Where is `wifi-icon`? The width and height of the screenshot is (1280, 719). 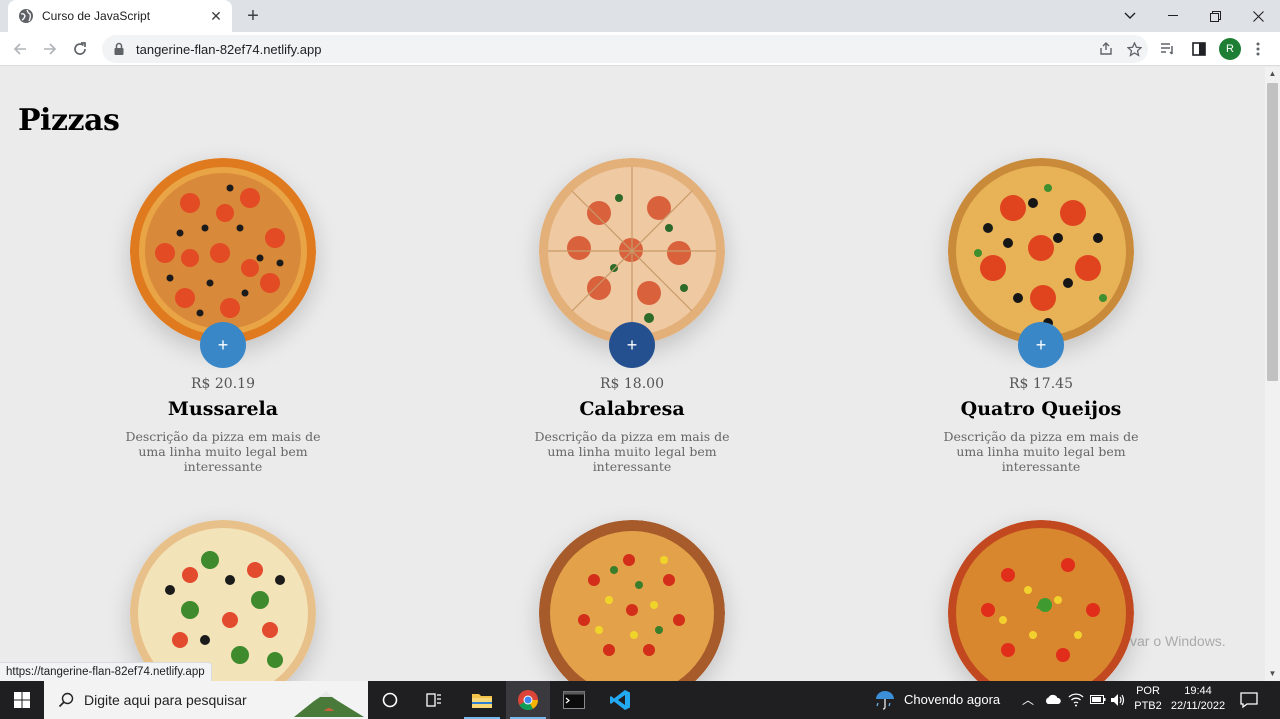 wifi-icon is located at coordinates (1076, 700).